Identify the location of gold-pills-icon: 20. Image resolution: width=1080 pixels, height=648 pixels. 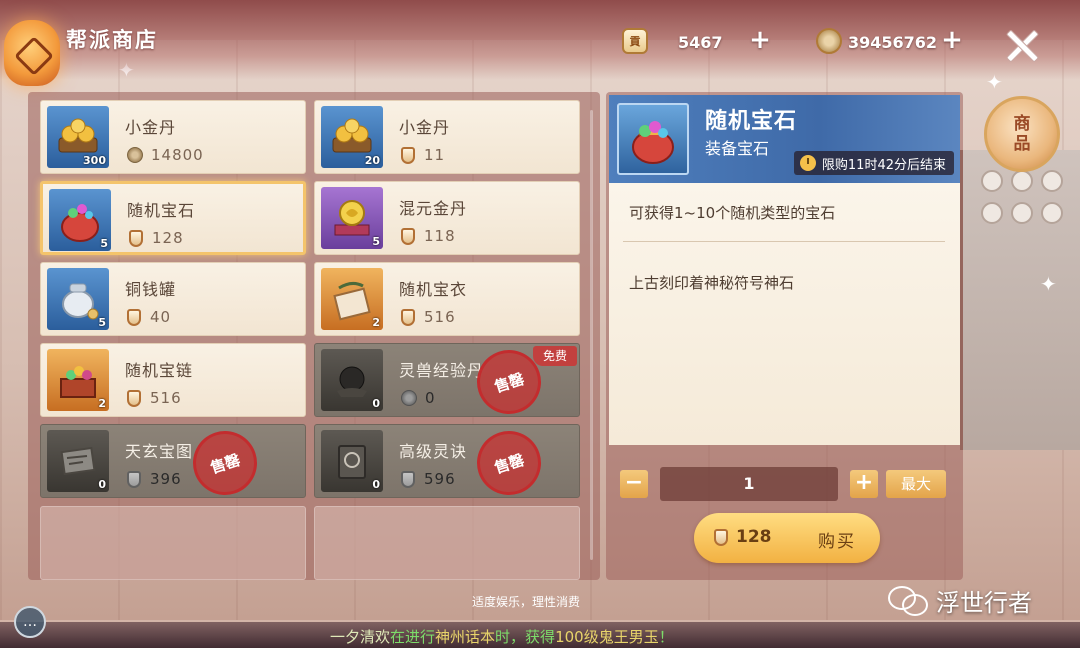
(352, 137).